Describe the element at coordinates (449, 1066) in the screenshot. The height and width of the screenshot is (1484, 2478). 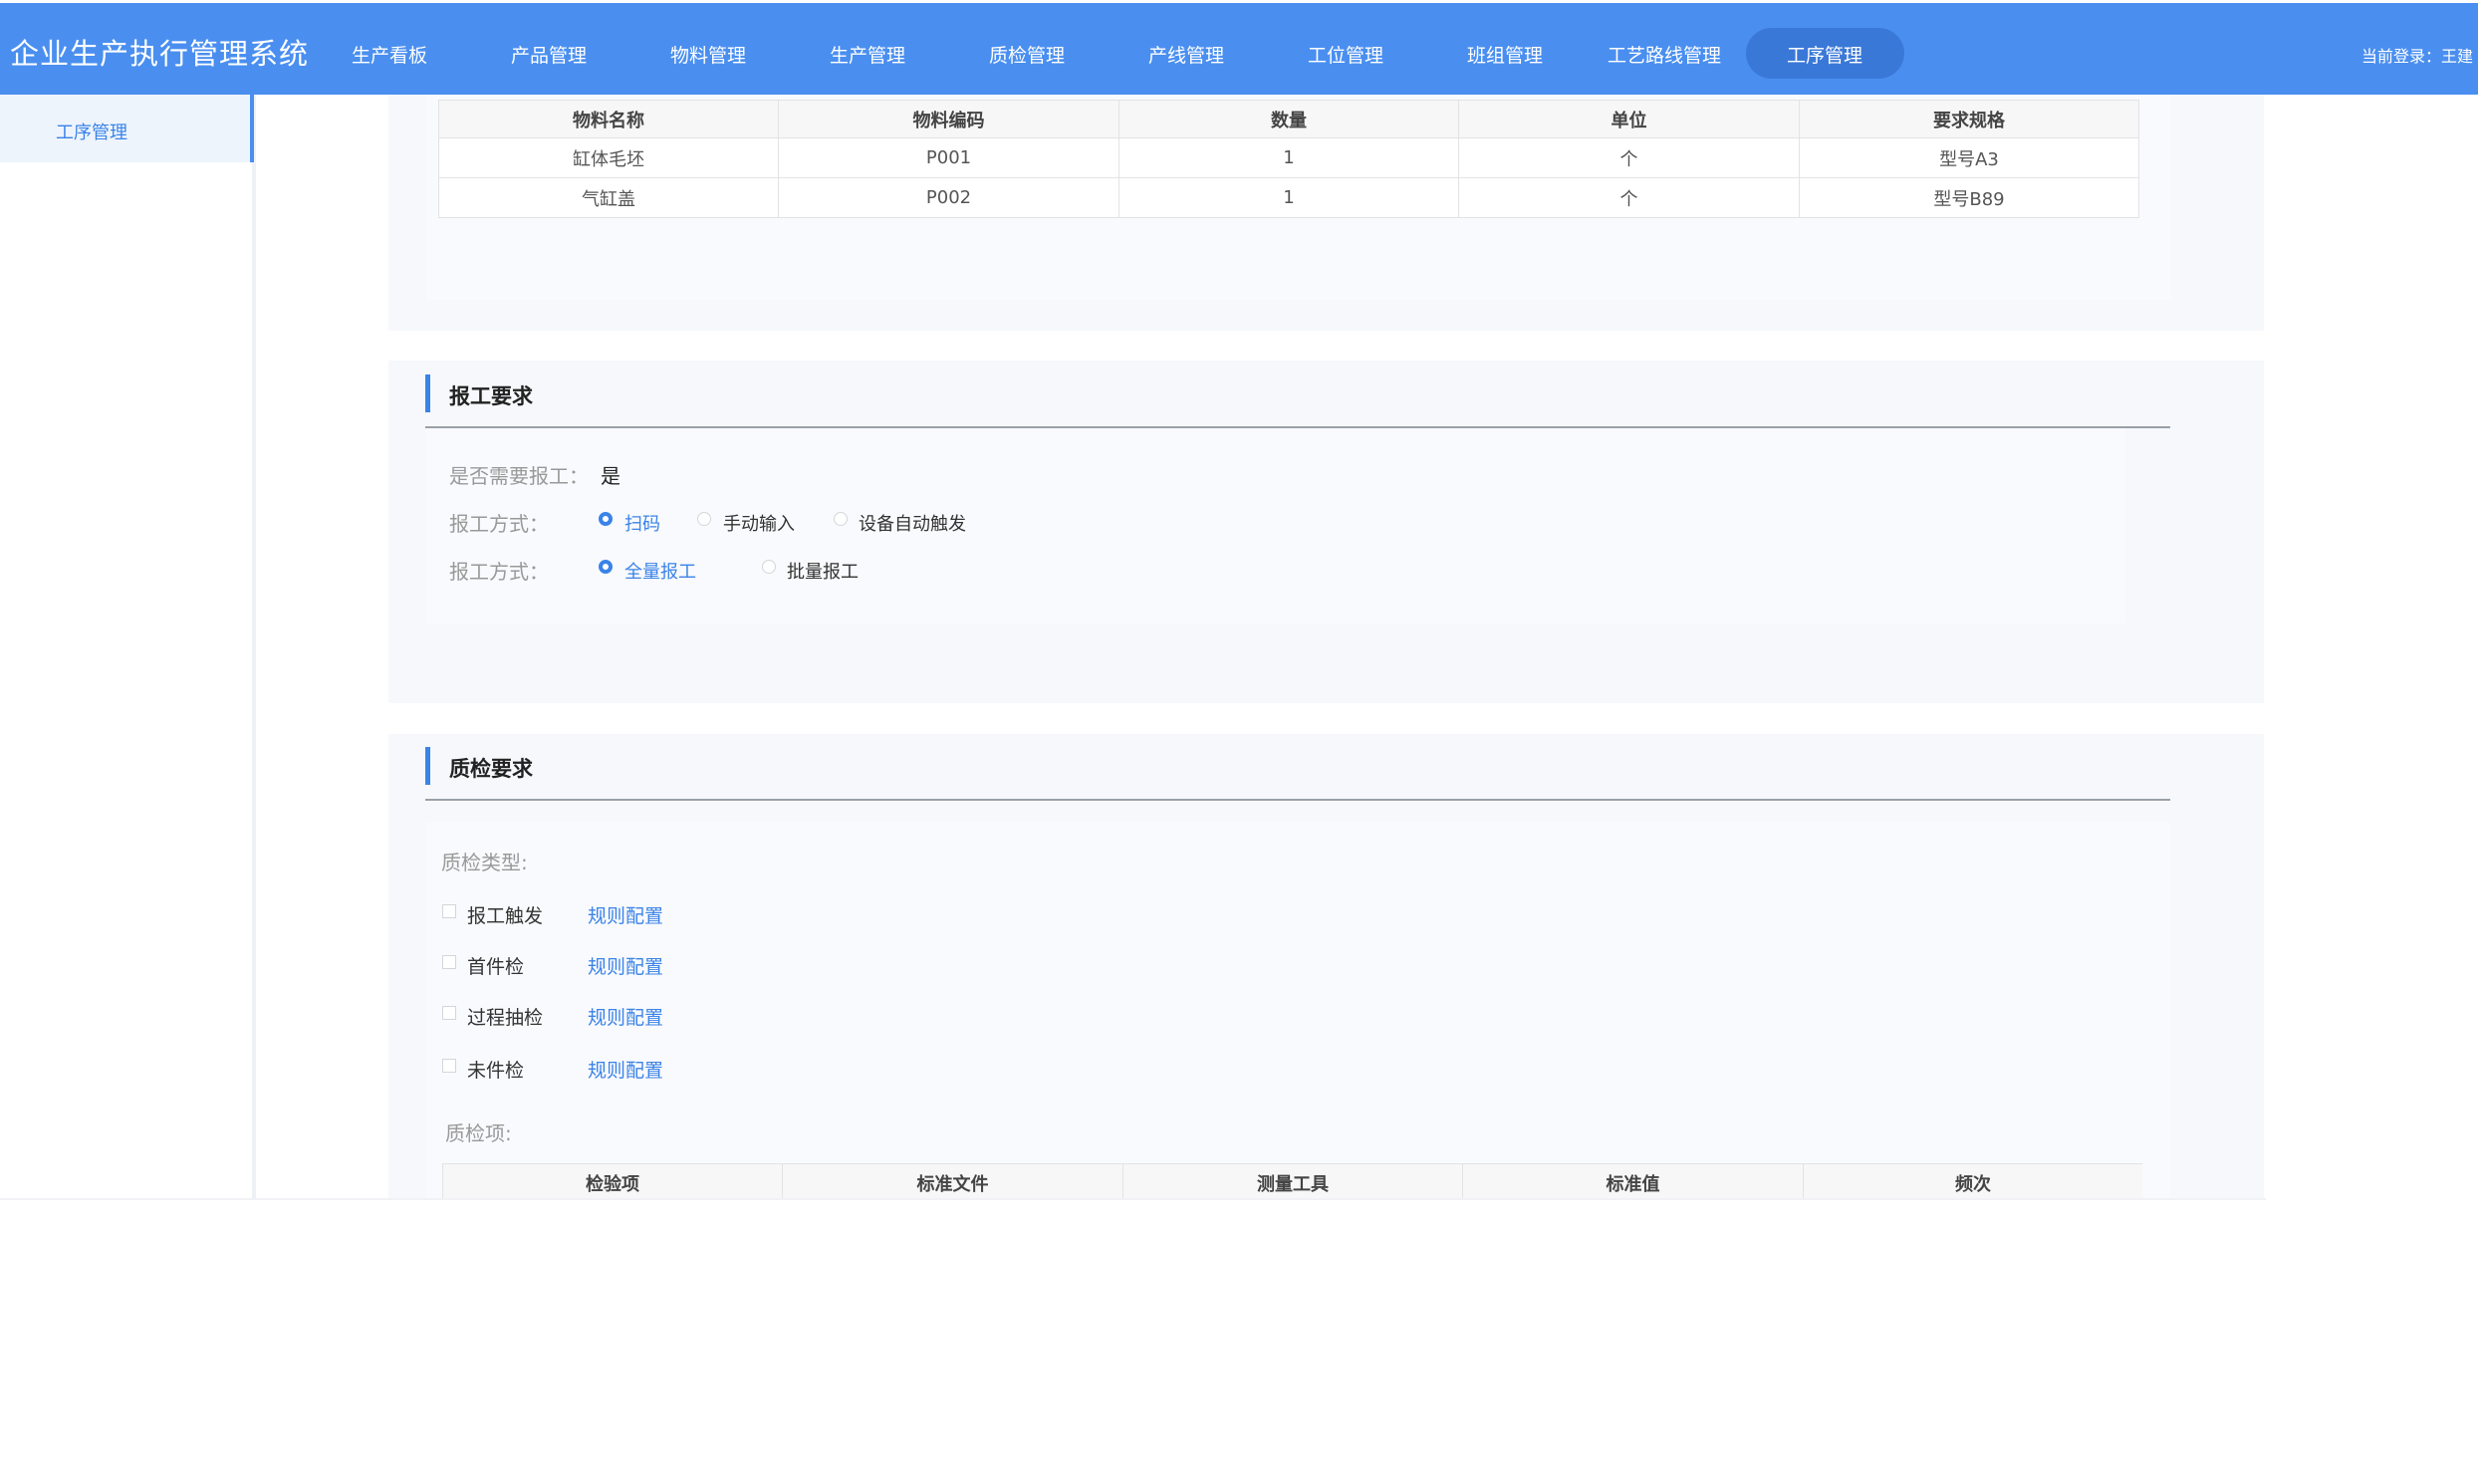
I see `checkbox-final-inspection` at that location.